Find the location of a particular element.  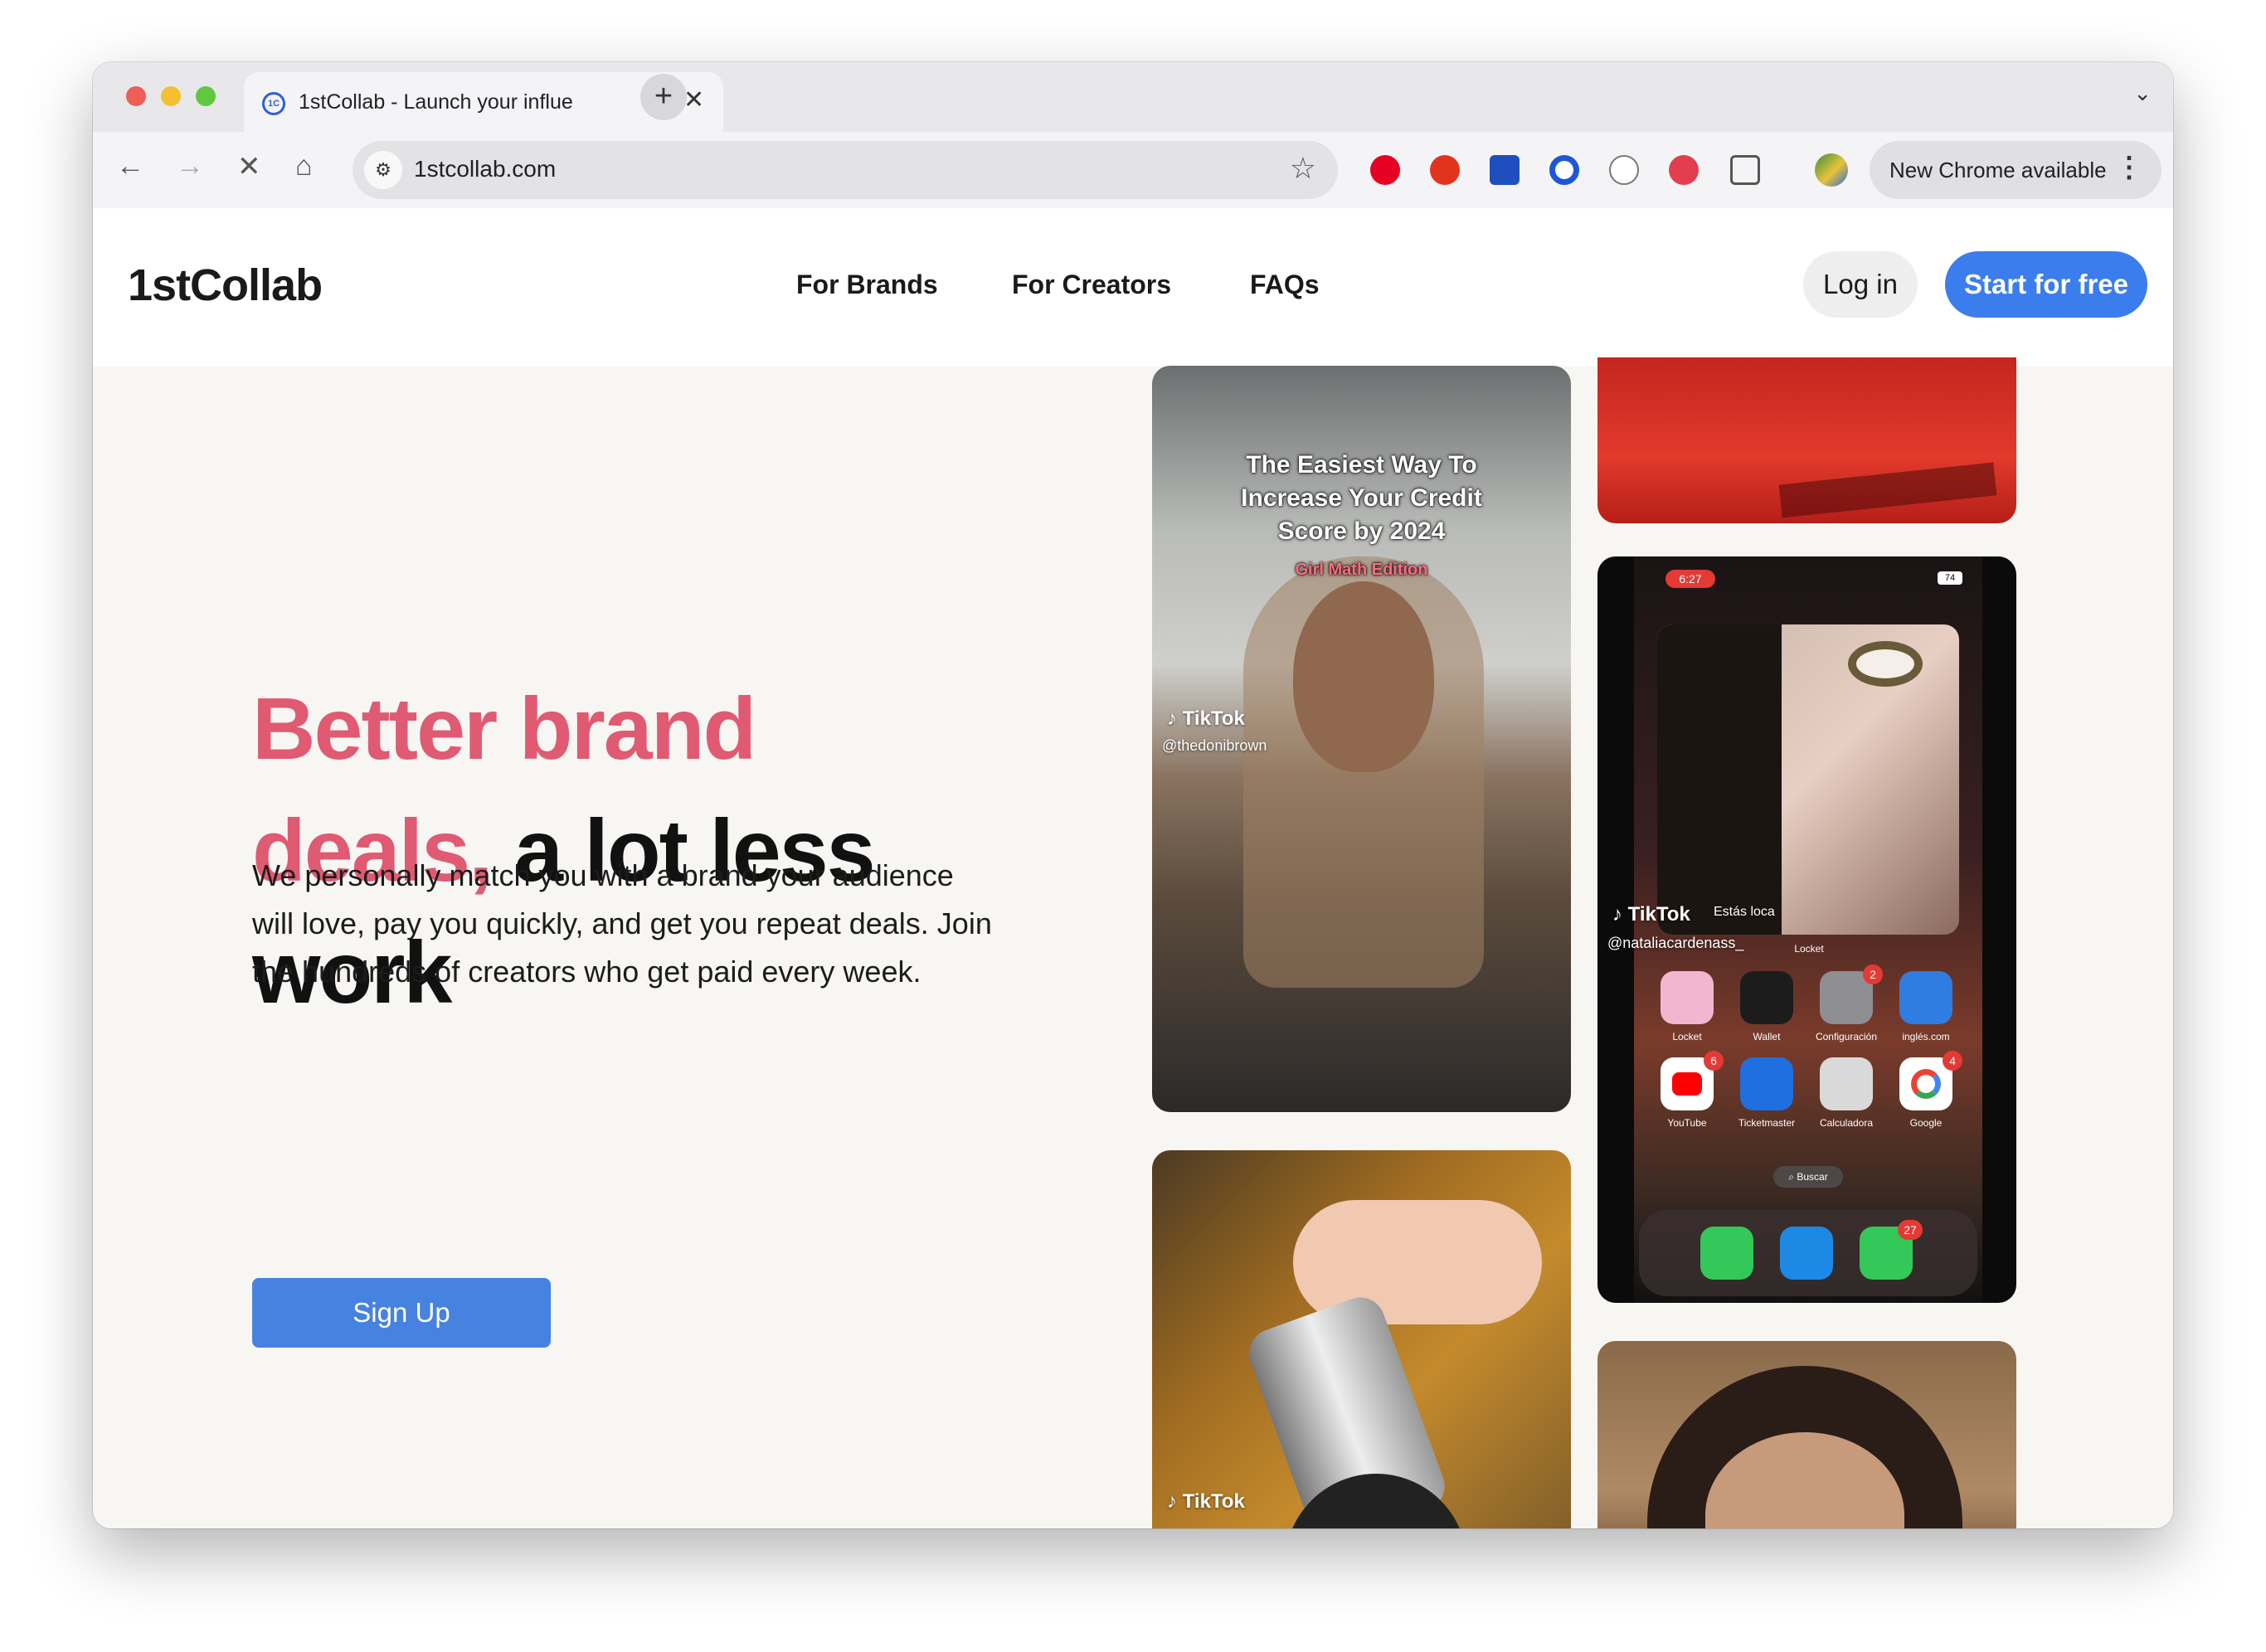

more-menu-icon: ⋮ is located at coordinates (2129, 167).